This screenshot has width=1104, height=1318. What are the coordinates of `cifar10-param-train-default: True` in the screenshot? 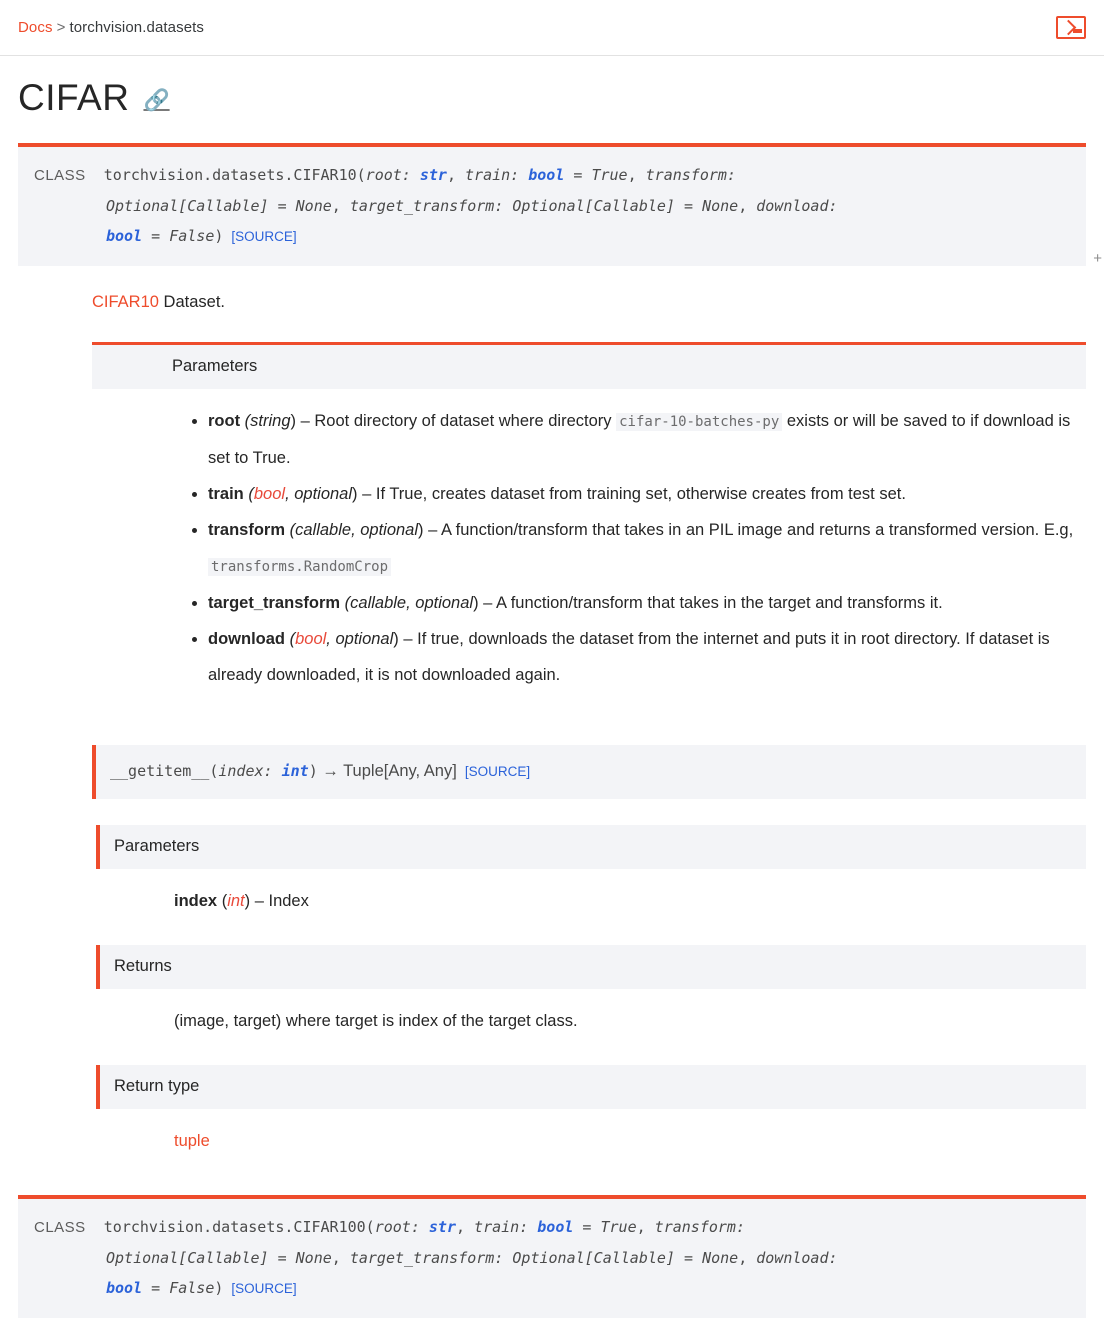 It's located at (609, 175).